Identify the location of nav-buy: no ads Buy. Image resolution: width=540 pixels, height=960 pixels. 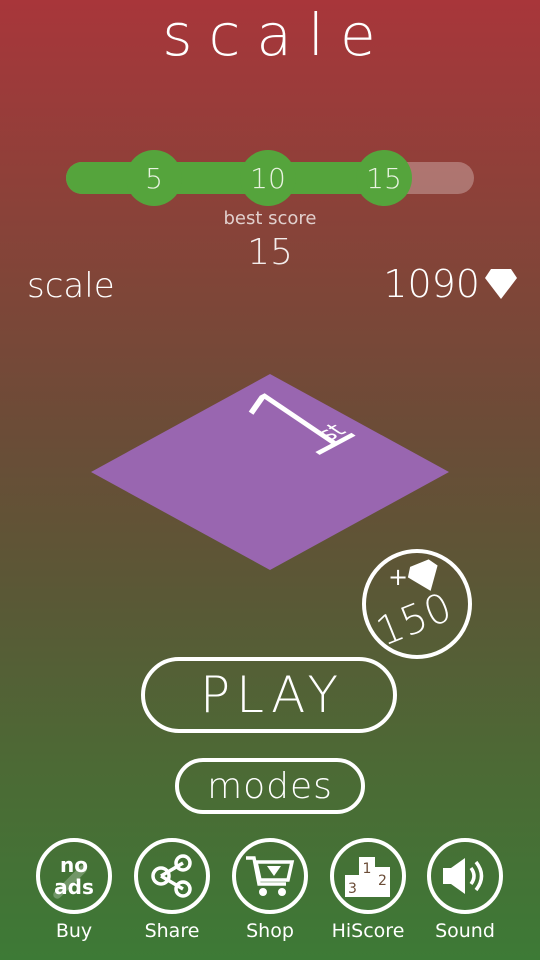
(74, 890).